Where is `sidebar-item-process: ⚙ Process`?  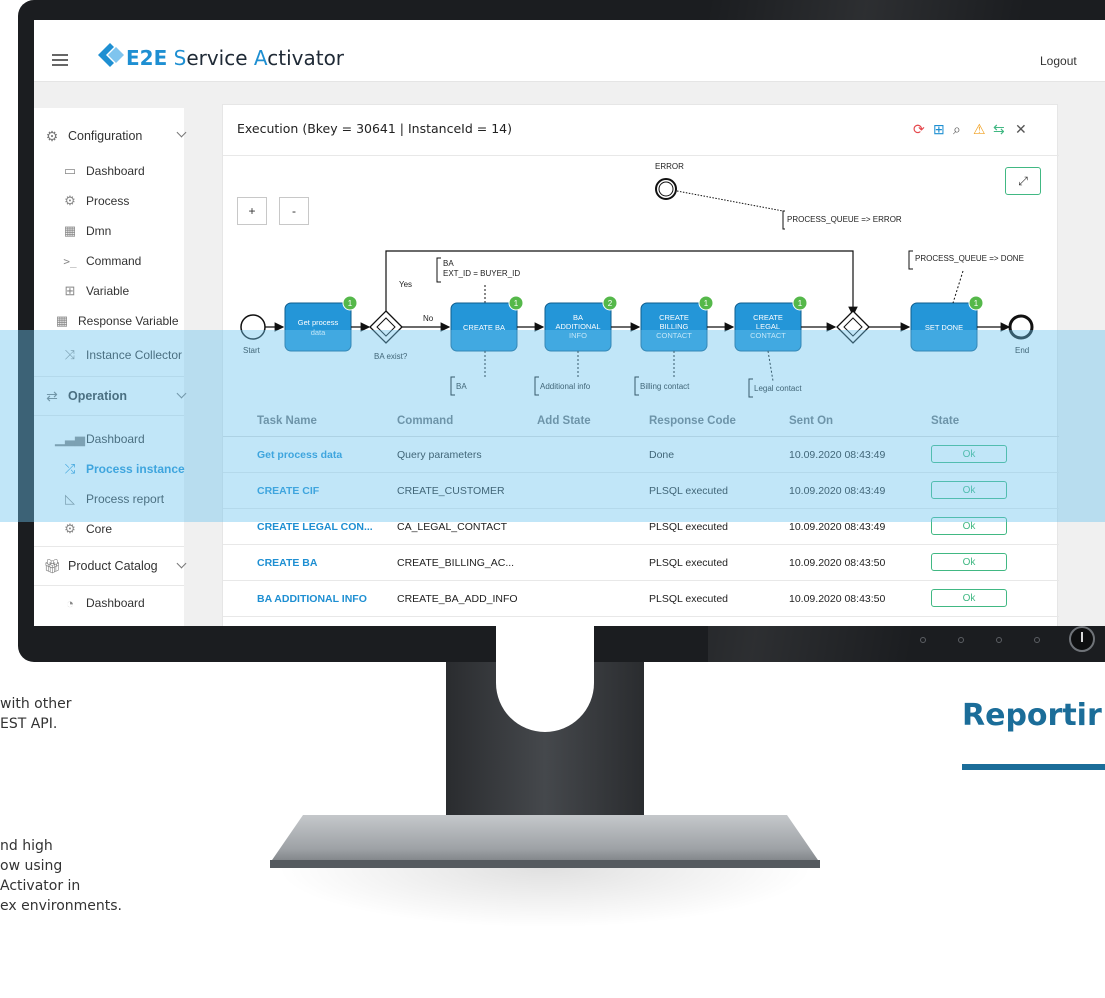 sidebar-item-process: ⚙ Process is located at coordinates (109, 201).